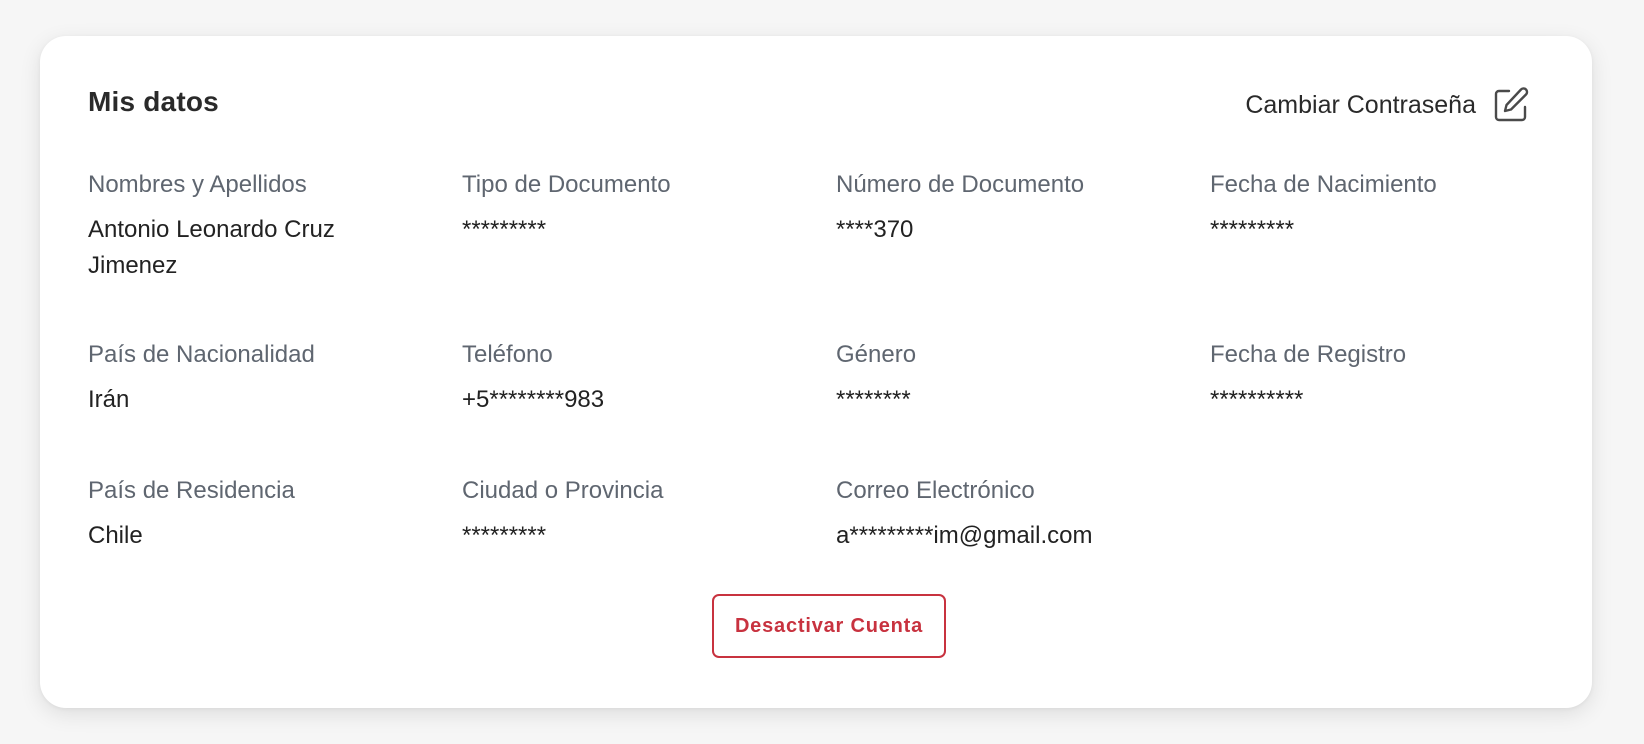  Describe the element at coordinates (649, 408) in the screenshot. I see `field-phone: Teléfono +5********983` at that location.